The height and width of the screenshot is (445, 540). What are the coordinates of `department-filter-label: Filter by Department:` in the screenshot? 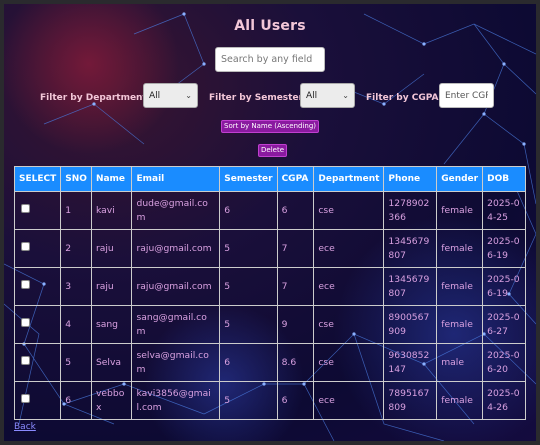 It's located at (95, 98).